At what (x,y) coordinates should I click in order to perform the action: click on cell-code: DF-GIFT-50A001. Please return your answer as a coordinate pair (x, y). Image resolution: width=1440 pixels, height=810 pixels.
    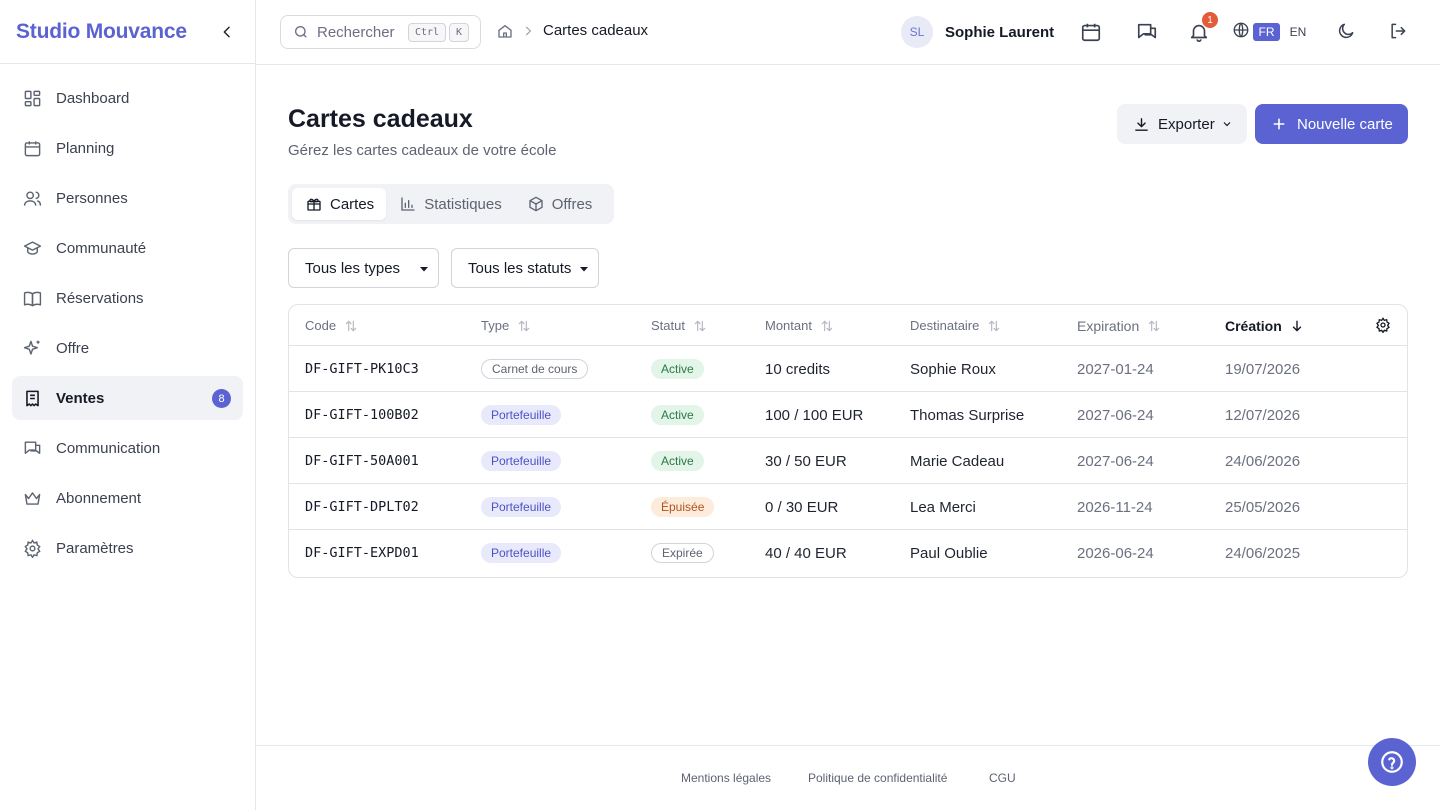
    Looking at the image, I should click on (362, 461).